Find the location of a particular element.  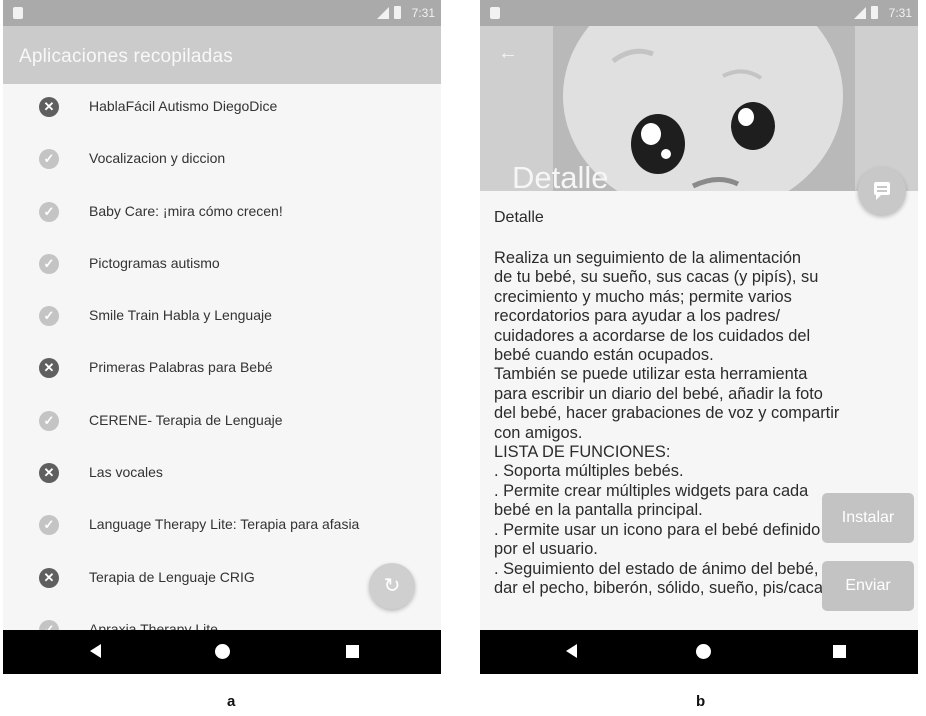

list-item-label: HablaFácil Autismo DiegoDice is located at coordinates (183, 106).